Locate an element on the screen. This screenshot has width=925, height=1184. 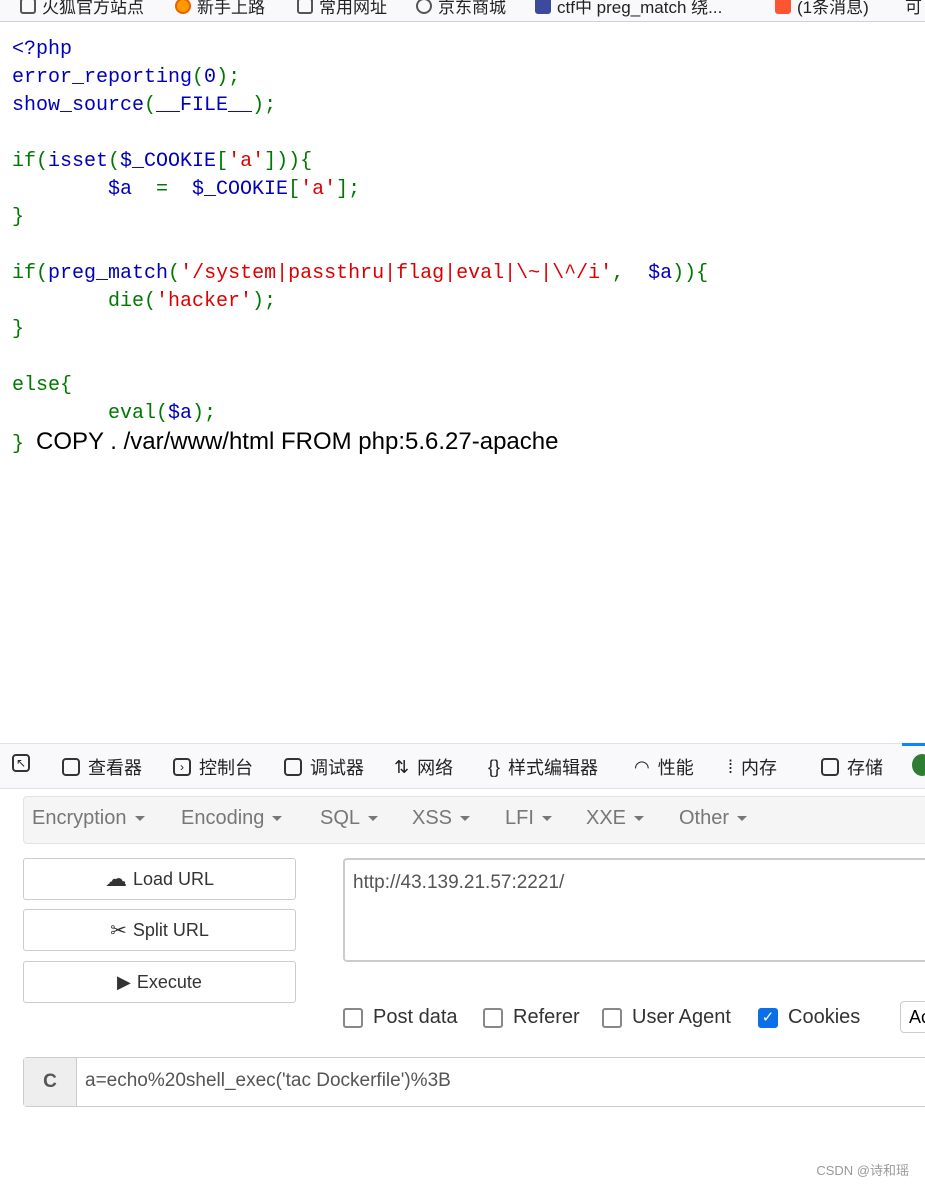
tab-network: ⇅ 网络 is located at coordinates (423, 767).